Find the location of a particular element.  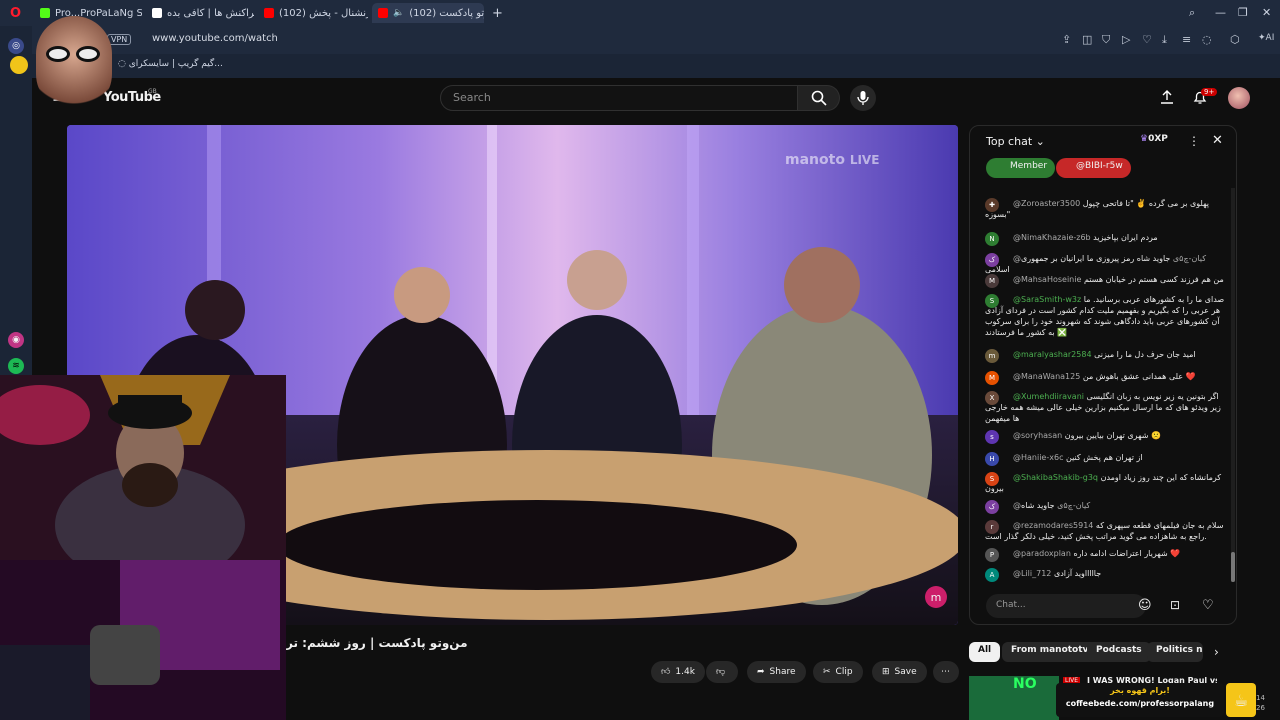

more-options-icon: ⋮ is located at coordinates (1194, 141).